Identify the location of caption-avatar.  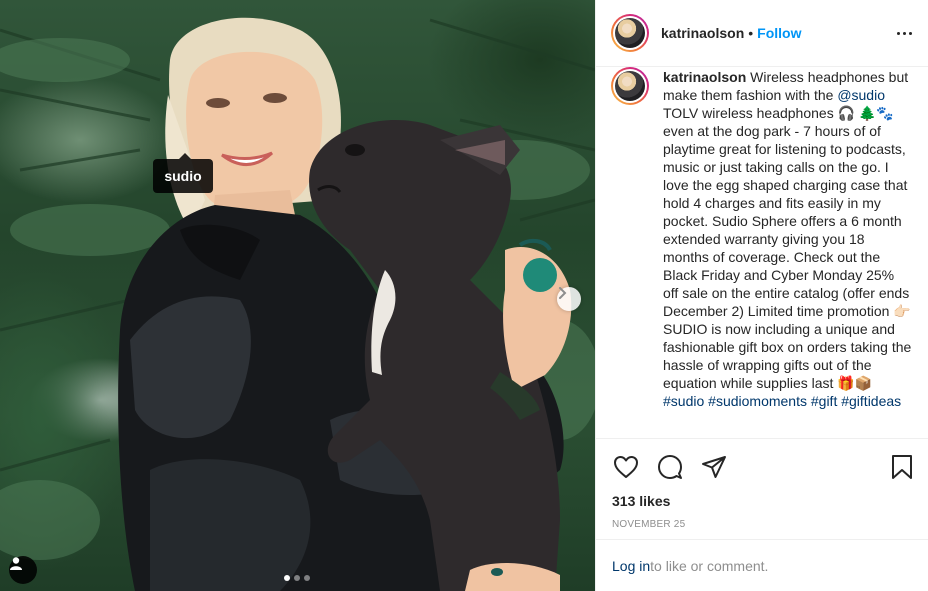
(630, 86).